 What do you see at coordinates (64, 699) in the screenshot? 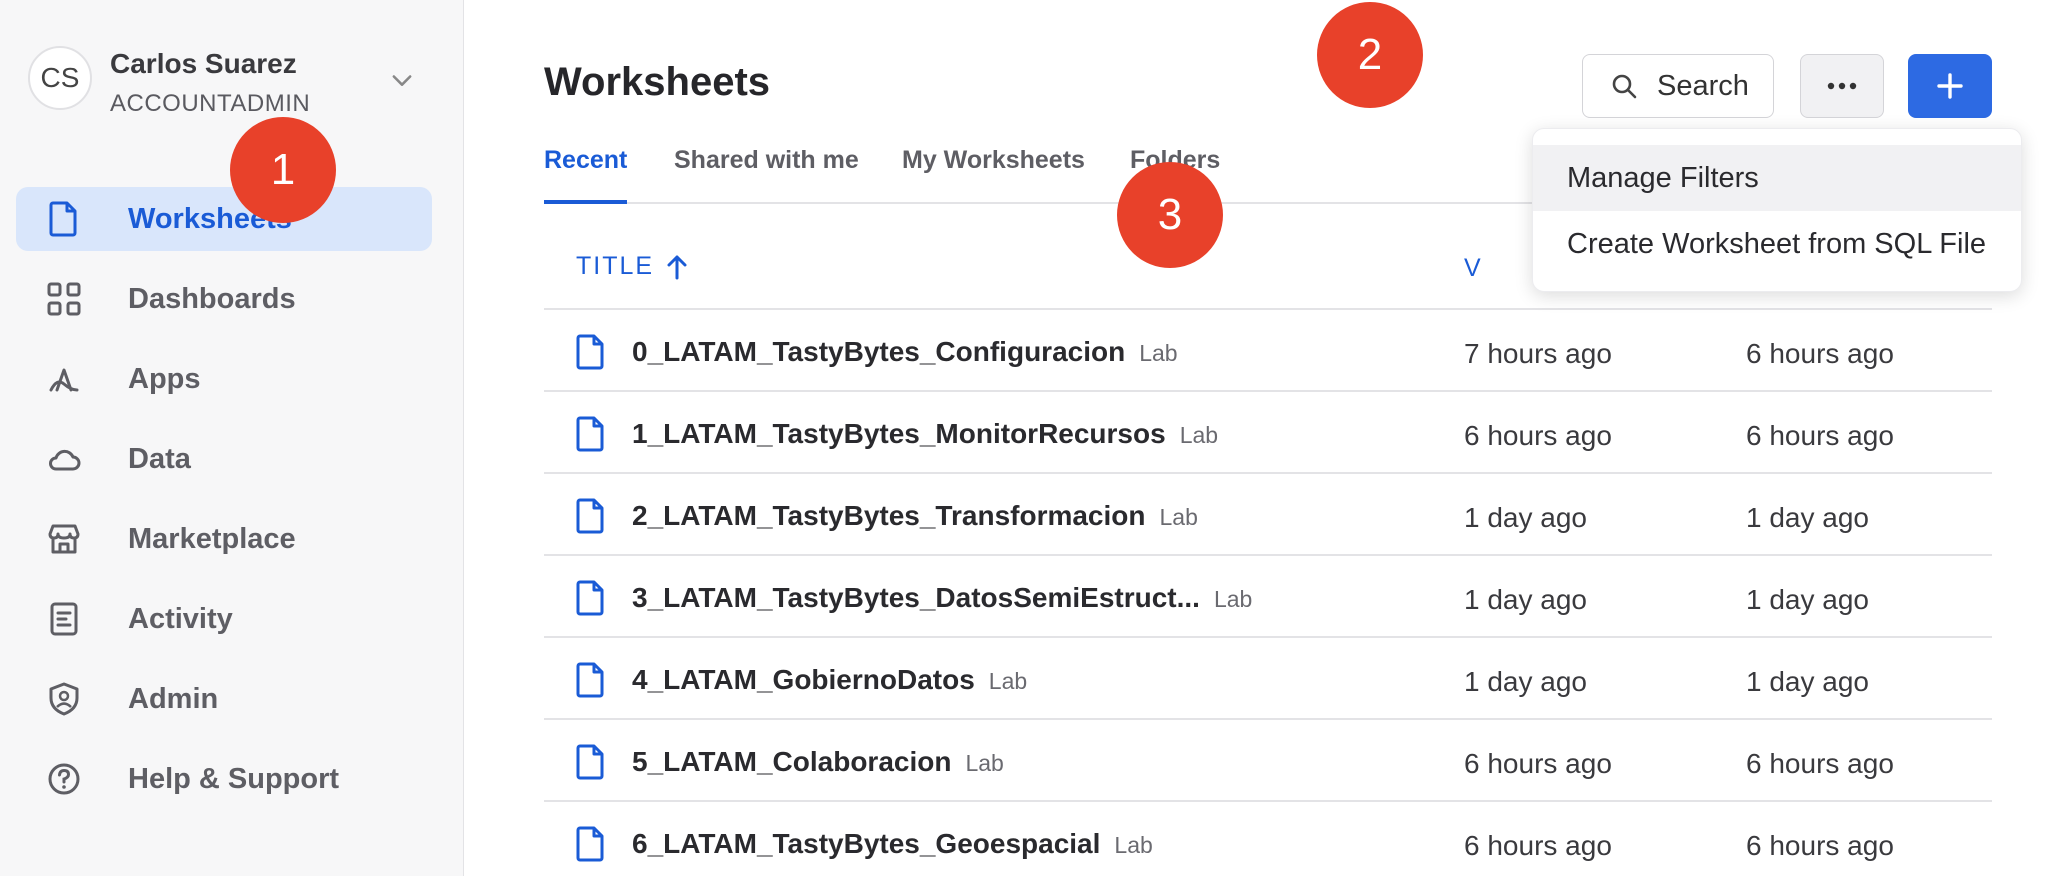
I see `shield-icon` at bounding box center [64, 699].